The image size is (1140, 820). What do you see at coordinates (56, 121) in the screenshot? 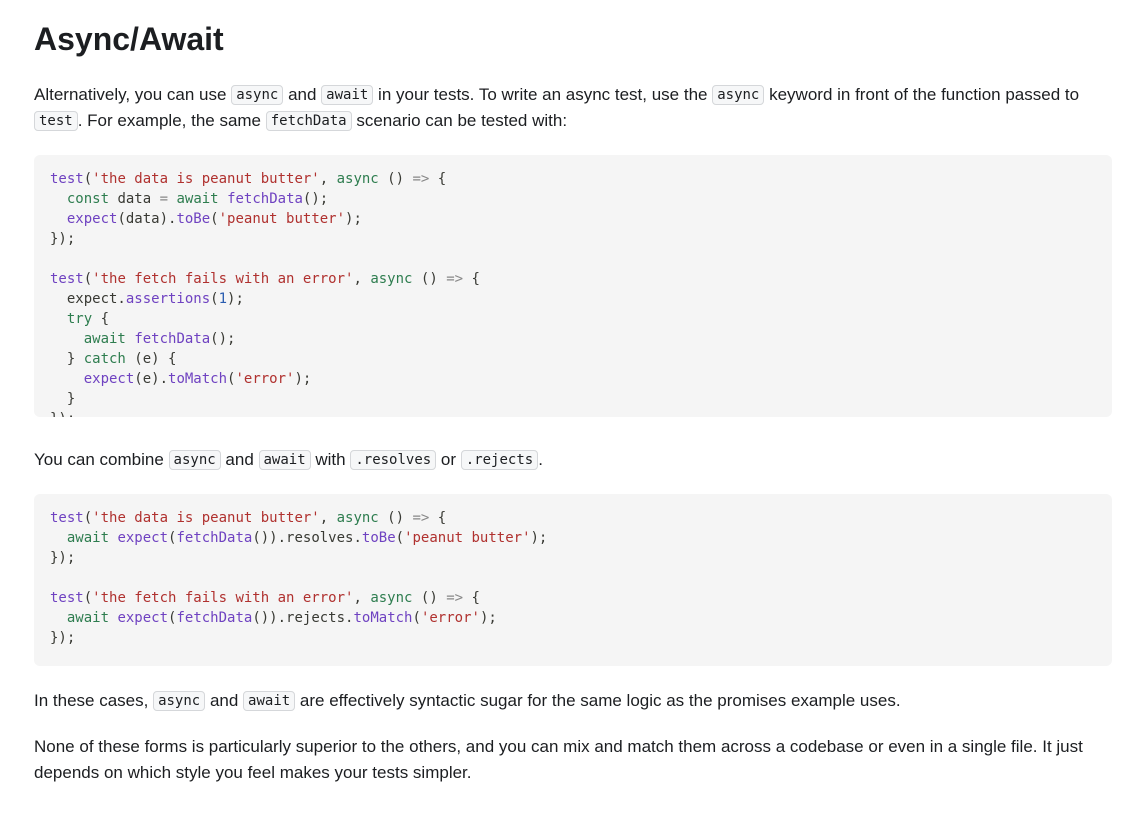
I see `inline-code: test` at bounding box center [56, 121].